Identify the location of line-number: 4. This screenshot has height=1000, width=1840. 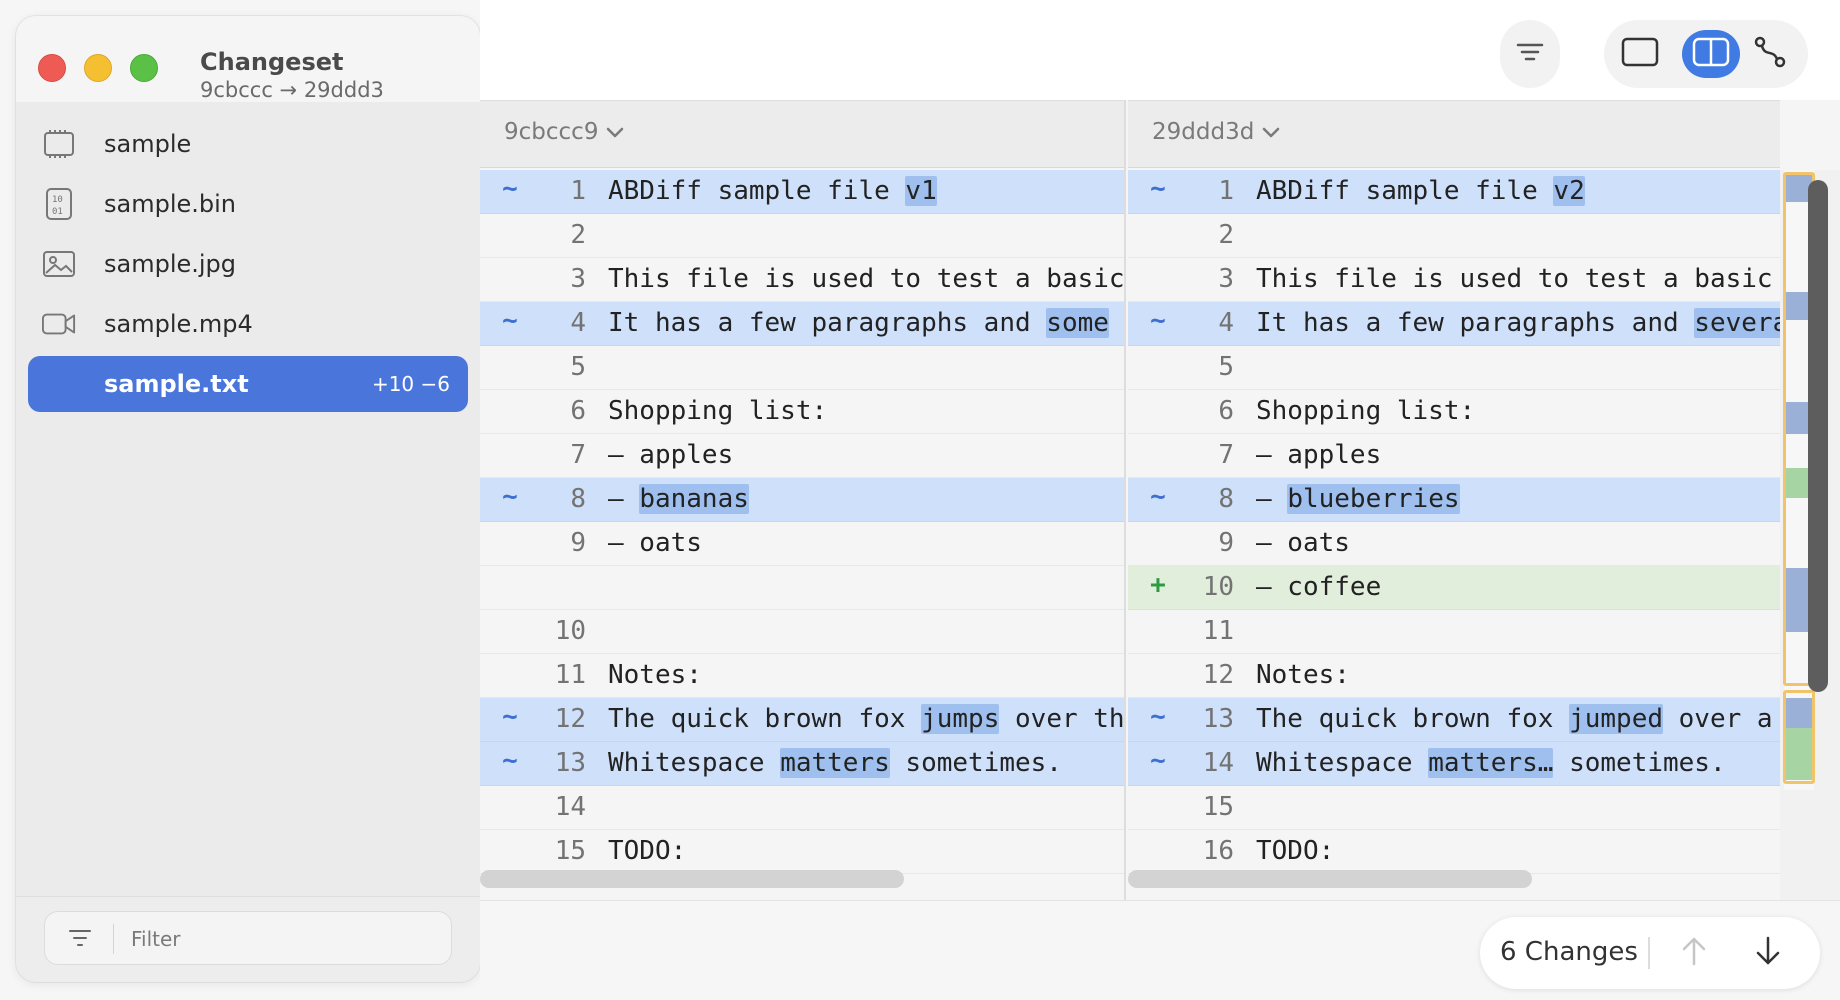
(1226, 323).